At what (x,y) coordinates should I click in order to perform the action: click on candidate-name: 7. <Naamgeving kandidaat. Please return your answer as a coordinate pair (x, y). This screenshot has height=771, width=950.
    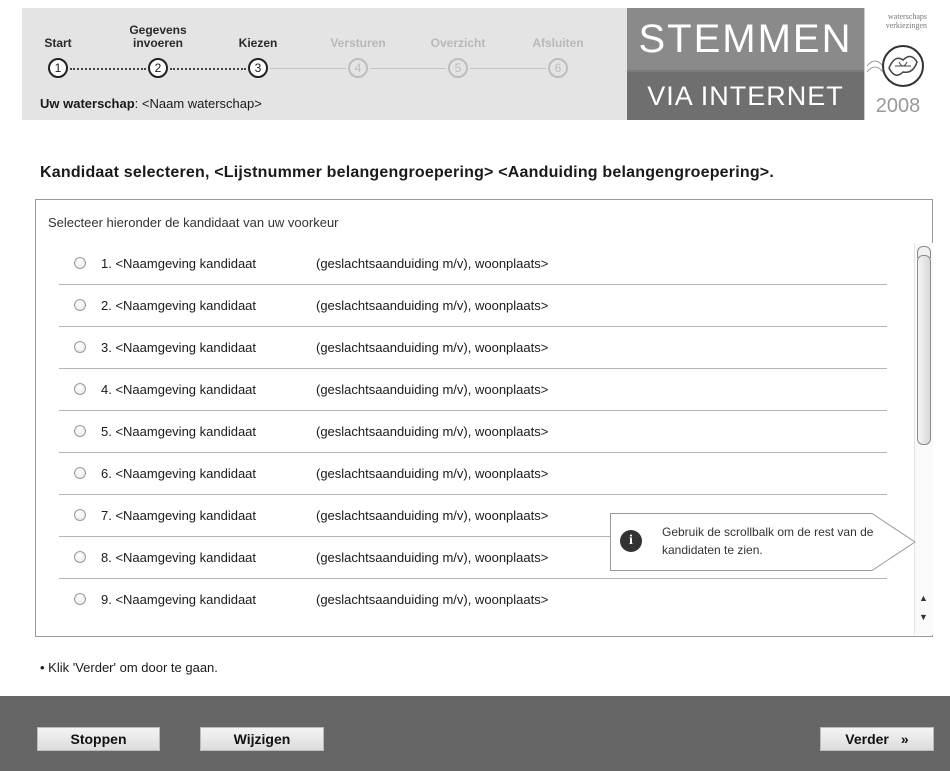
    Looking at the image, I should click on (179, 515).